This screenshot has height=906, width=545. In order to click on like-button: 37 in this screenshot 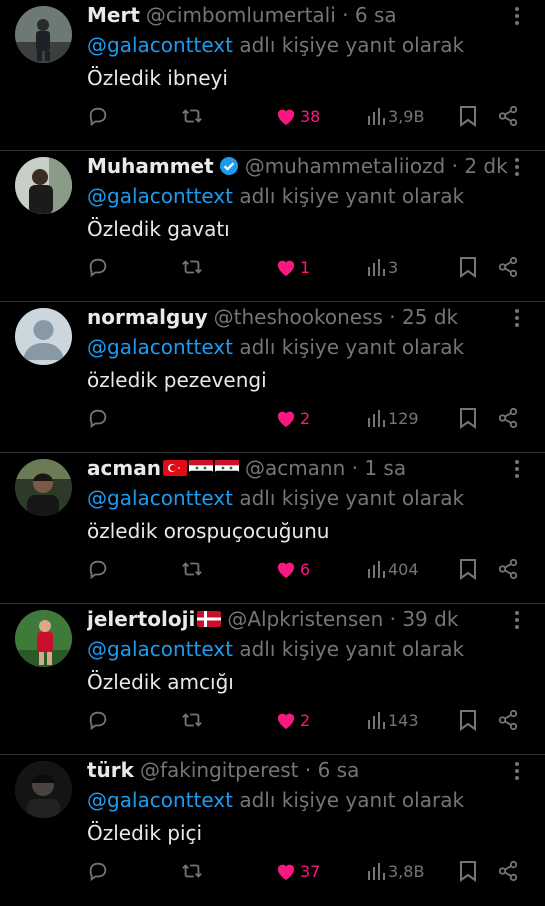, I will do `click(297, 871)`.